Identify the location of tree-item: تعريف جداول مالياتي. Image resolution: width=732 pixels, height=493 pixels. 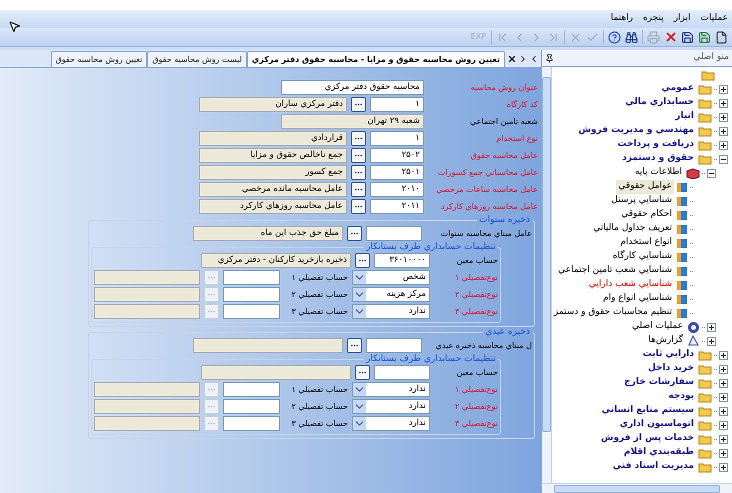
(632, 229).